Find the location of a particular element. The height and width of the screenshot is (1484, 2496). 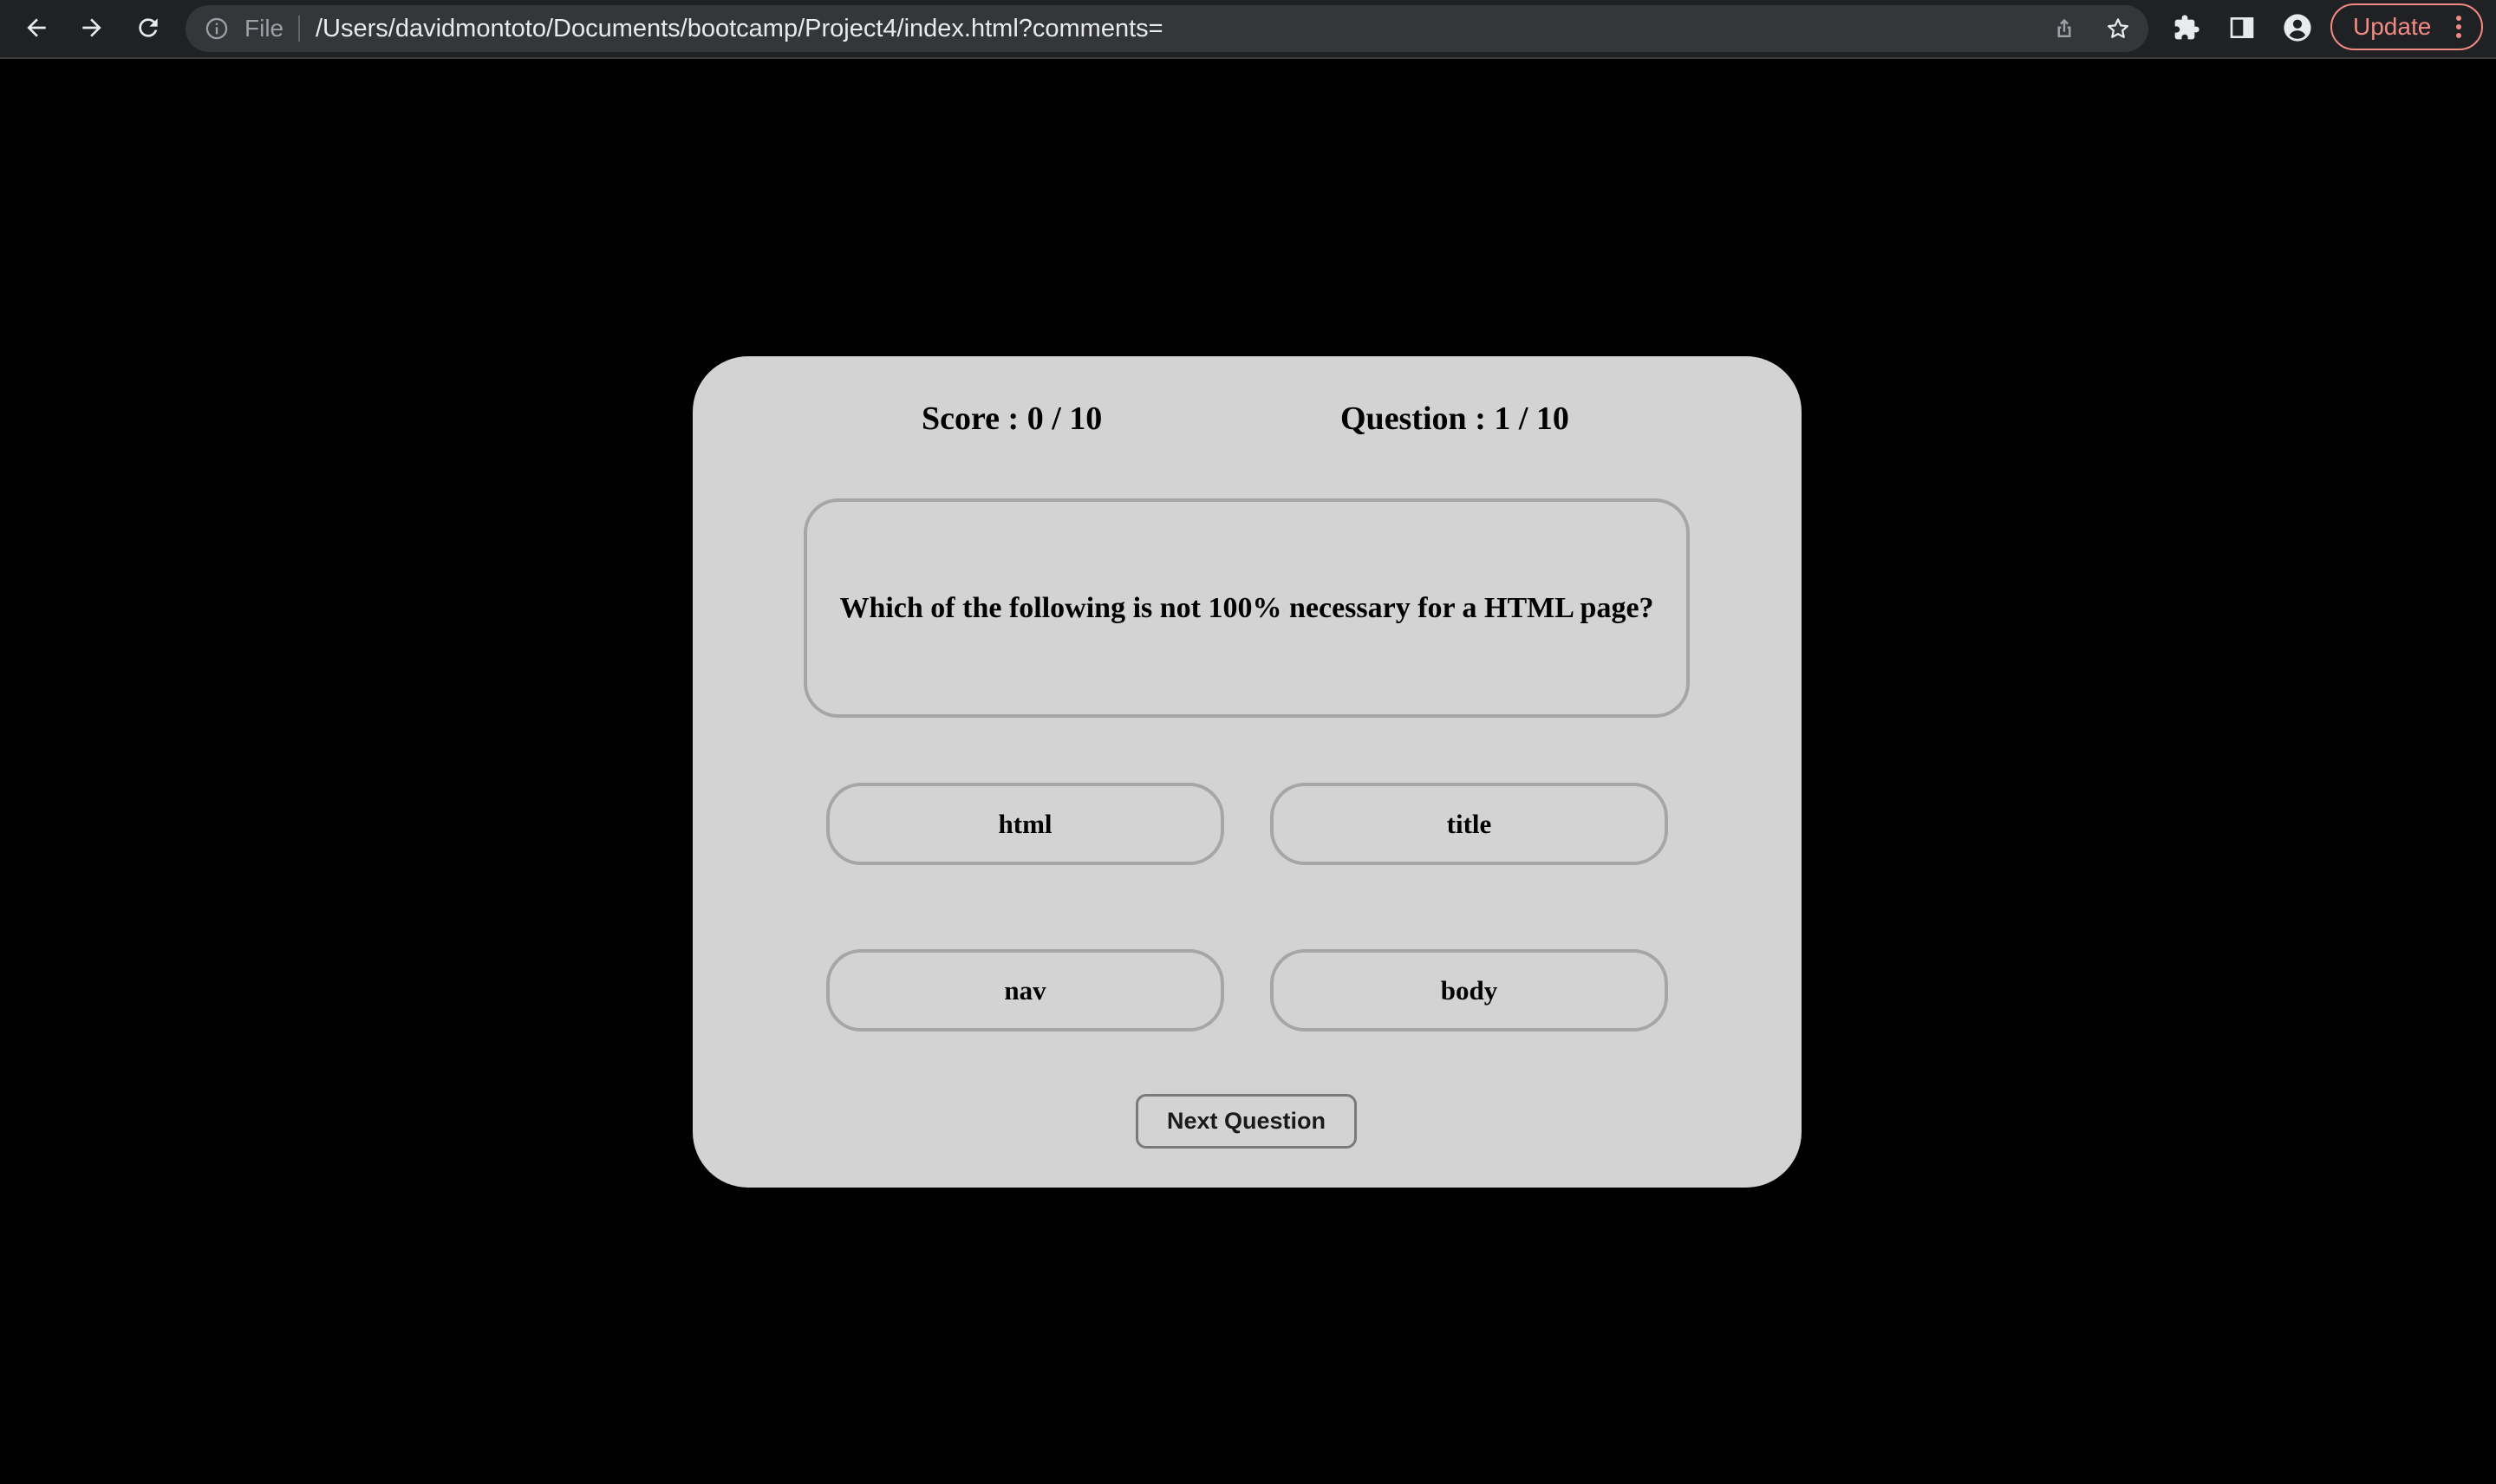

reload-icon is located at coordinates (148, 27).